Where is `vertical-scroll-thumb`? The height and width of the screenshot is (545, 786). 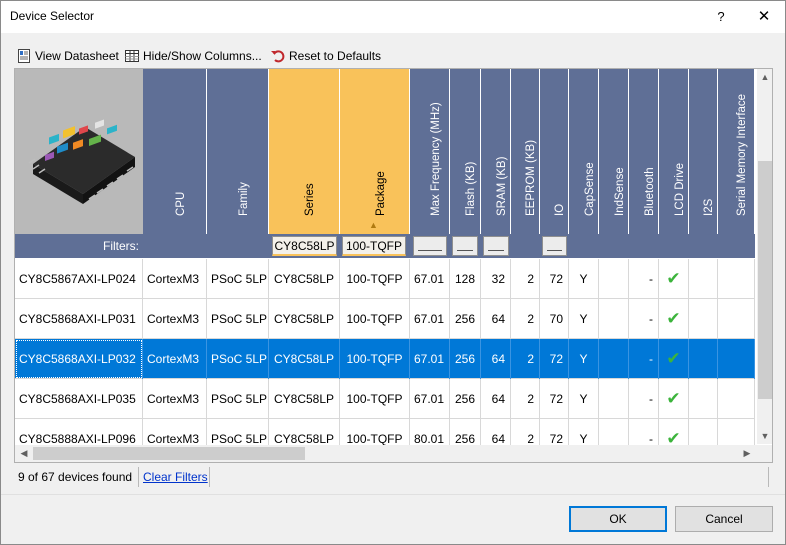 vertical-scroll-thumb is located at coordinates (765, 280).